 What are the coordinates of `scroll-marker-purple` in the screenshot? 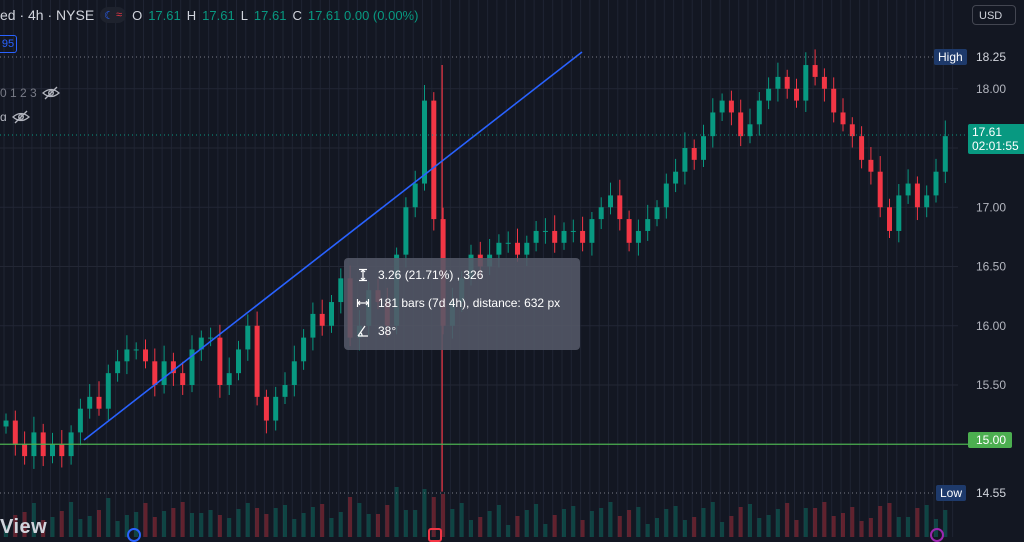 It's located at (937, 535).